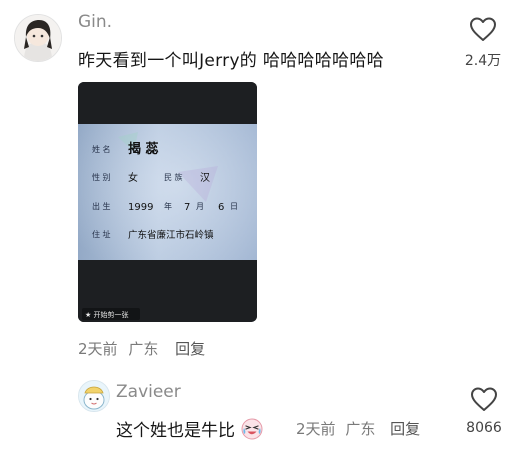  I want to click on reply-avatar, so click(94, 396).